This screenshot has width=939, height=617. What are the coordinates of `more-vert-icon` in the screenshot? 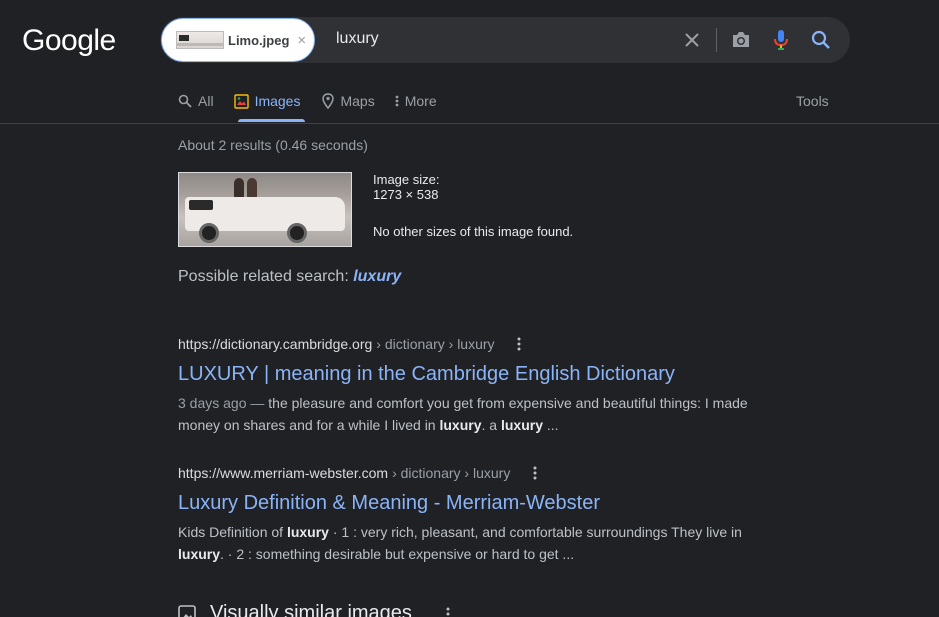 It's located at (397, 101).